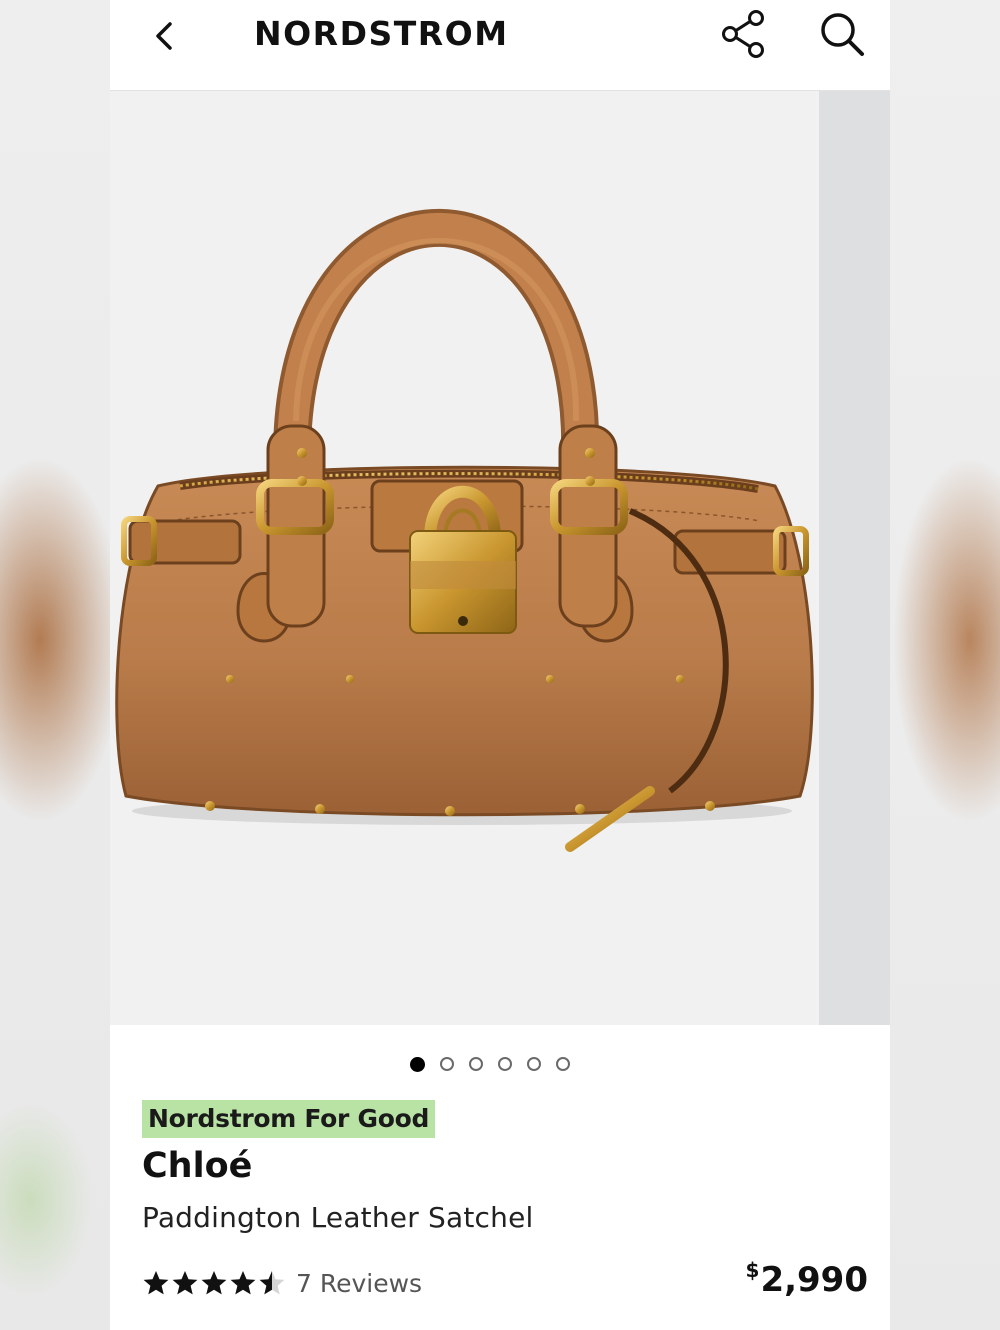 This screenshot has height=1330, width=1000. I want to click on nordstrom-for-good-badge: Nordstrom For Good, so click(289, 1119).